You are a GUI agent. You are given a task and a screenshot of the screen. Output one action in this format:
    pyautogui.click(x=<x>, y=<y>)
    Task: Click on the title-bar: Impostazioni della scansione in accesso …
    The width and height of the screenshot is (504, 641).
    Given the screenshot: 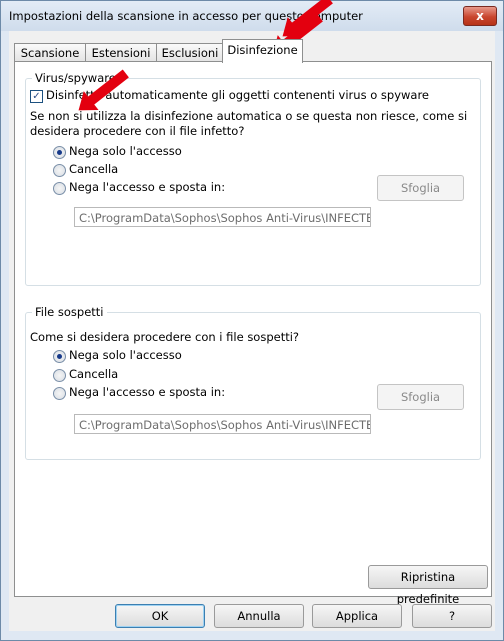 What is the action you would take?
    pyautogui.click(x=252, y=16)
    